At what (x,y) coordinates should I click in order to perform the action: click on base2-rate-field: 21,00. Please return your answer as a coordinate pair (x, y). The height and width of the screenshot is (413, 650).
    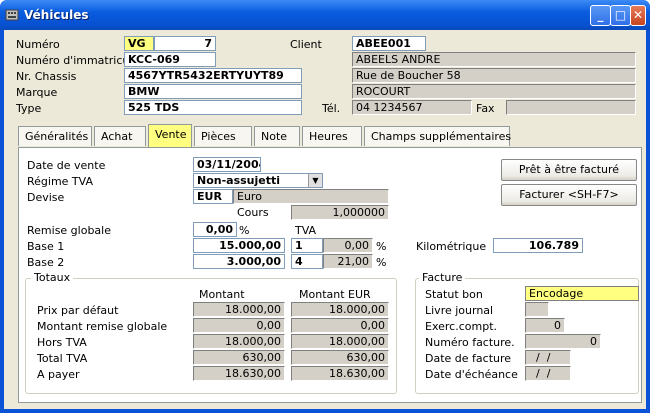
    Looking at the image, I should click on (348, 261).